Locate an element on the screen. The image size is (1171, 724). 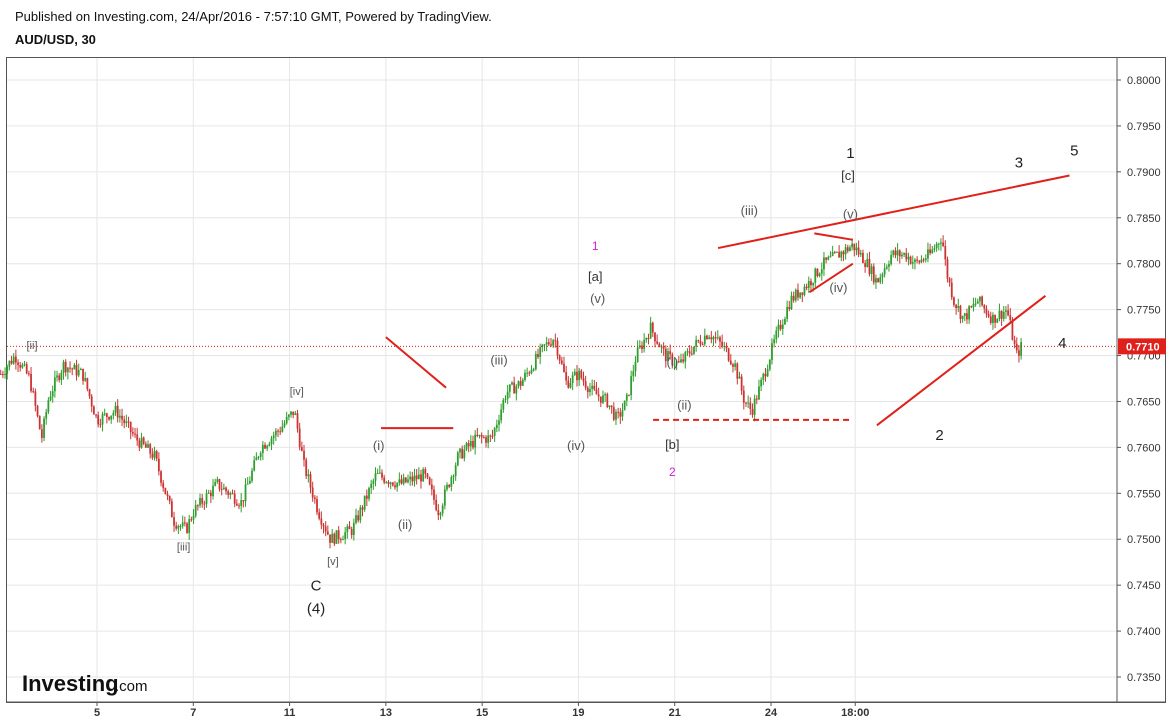
wave-label: 1 is located at coordinates (850, 153).